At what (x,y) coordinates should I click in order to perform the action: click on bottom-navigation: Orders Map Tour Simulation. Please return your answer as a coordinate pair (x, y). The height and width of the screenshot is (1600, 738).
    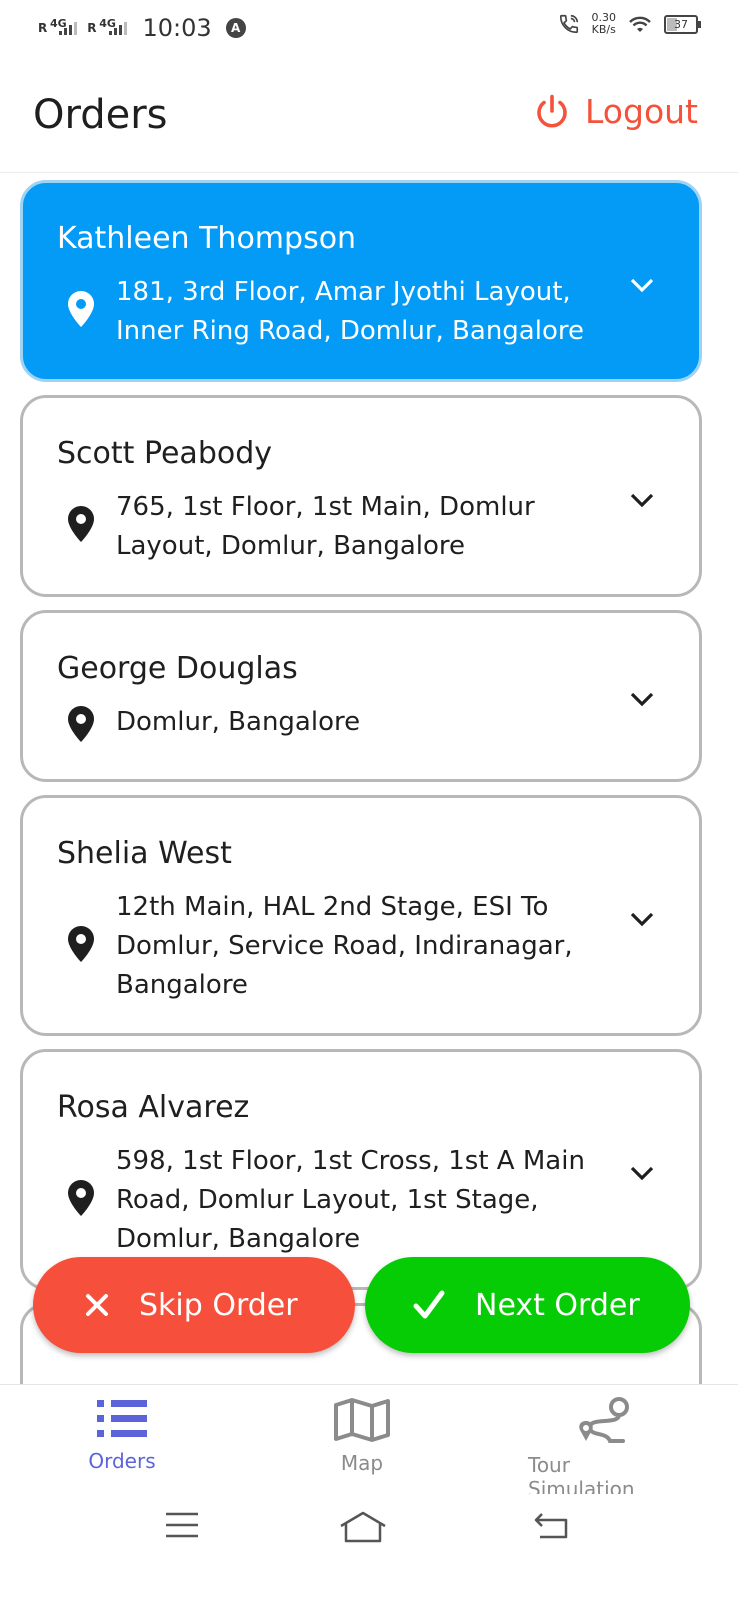
    Looking at the image, I should click on (369, 1442).